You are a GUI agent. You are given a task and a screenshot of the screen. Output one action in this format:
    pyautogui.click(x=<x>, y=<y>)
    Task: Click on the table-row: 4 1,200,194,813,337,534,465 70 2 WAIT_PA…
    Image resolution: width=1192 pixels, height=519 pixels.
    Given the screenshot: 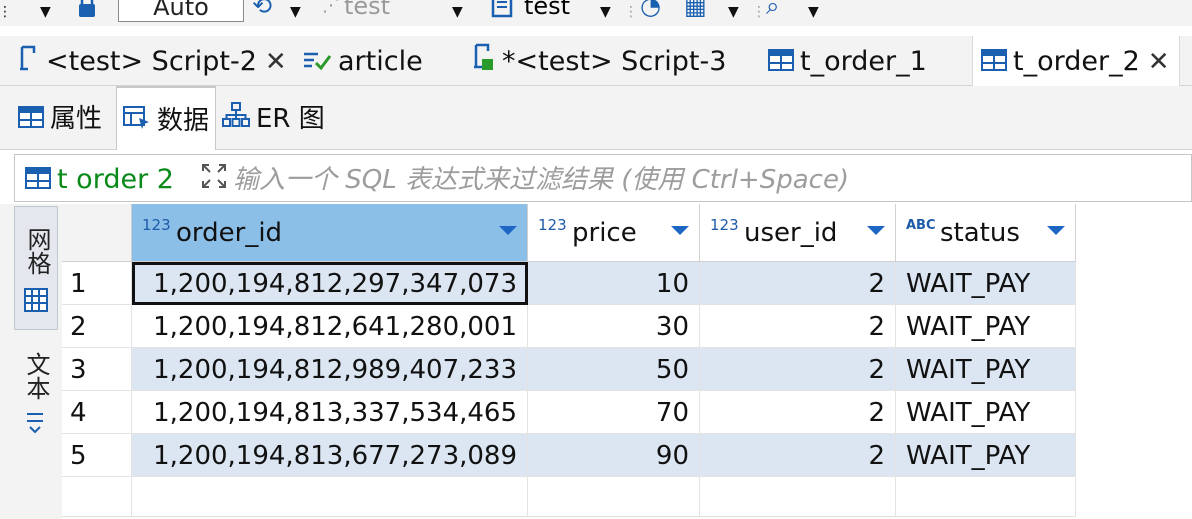 What is the action you would take?
    pyautogui.click(x=569, y=412)
    